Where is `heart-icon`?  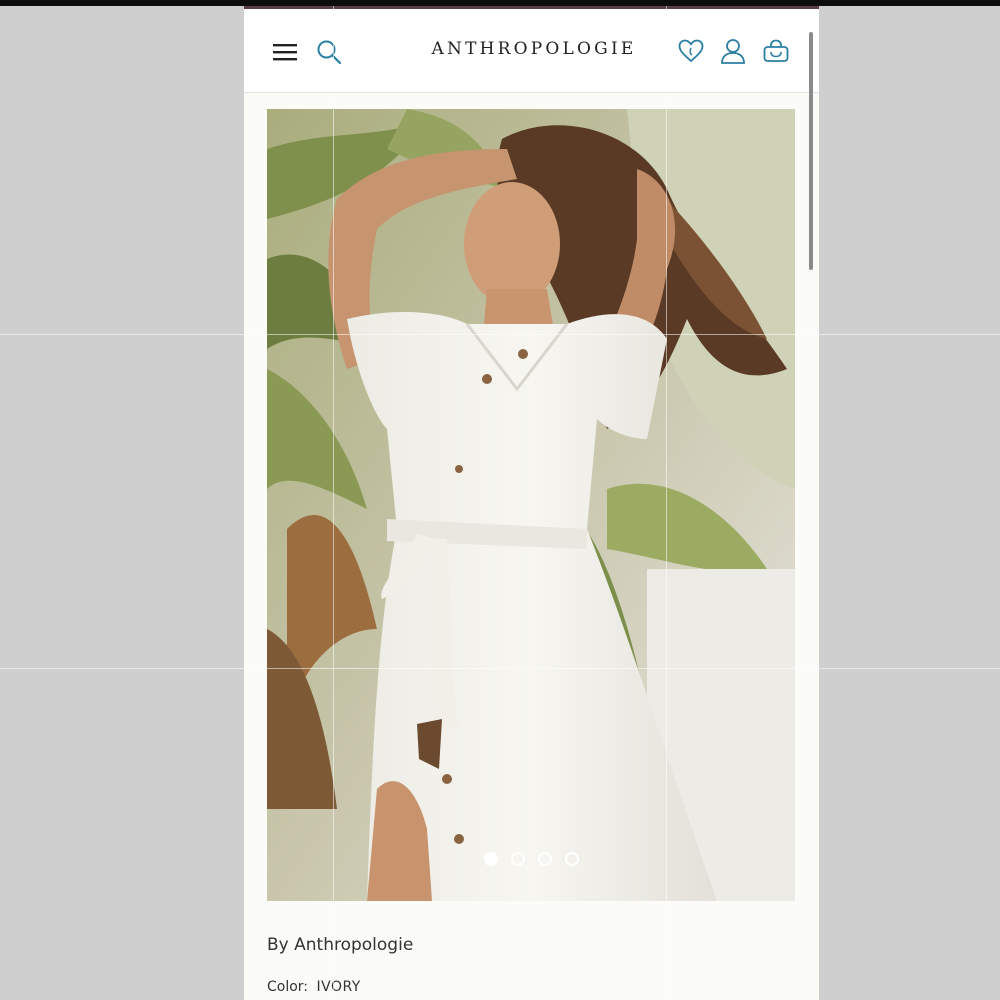 heart-icon is located at coordinates (691, 51).